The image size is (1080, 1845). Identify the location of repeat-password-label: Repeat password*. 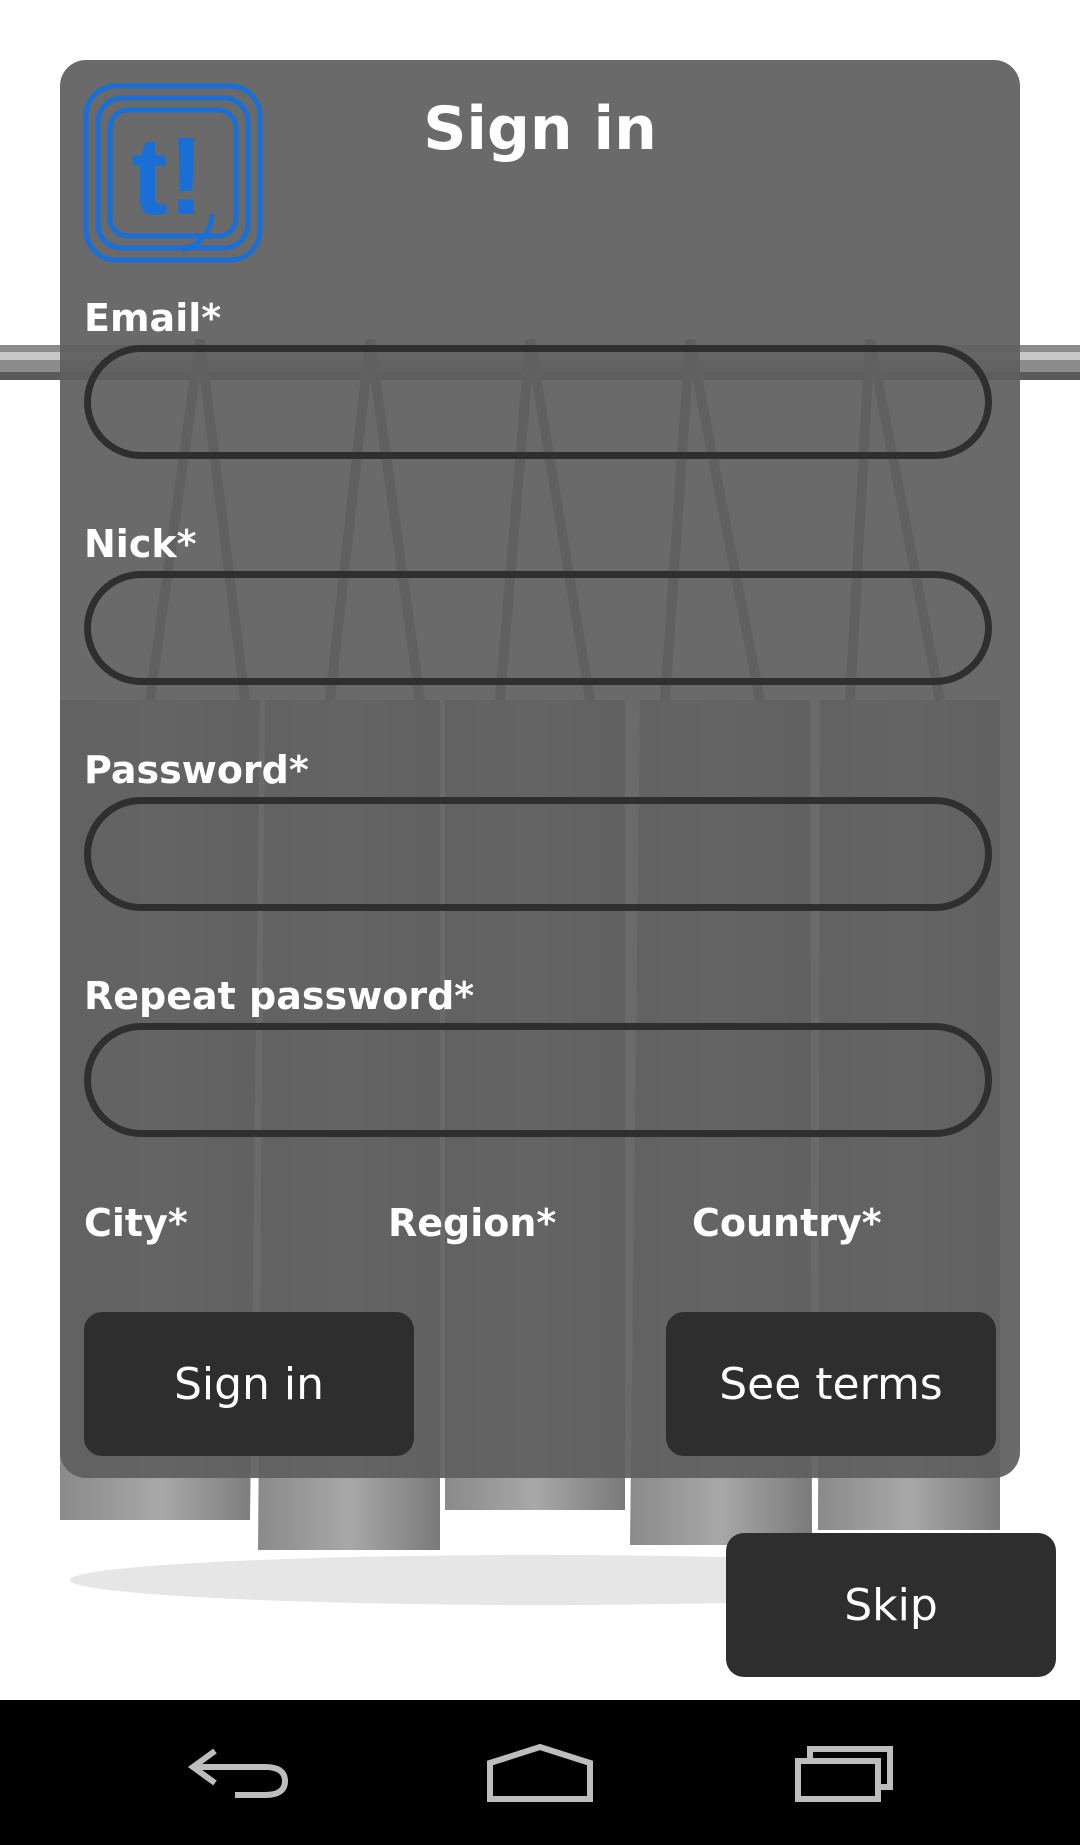
(279, 996).